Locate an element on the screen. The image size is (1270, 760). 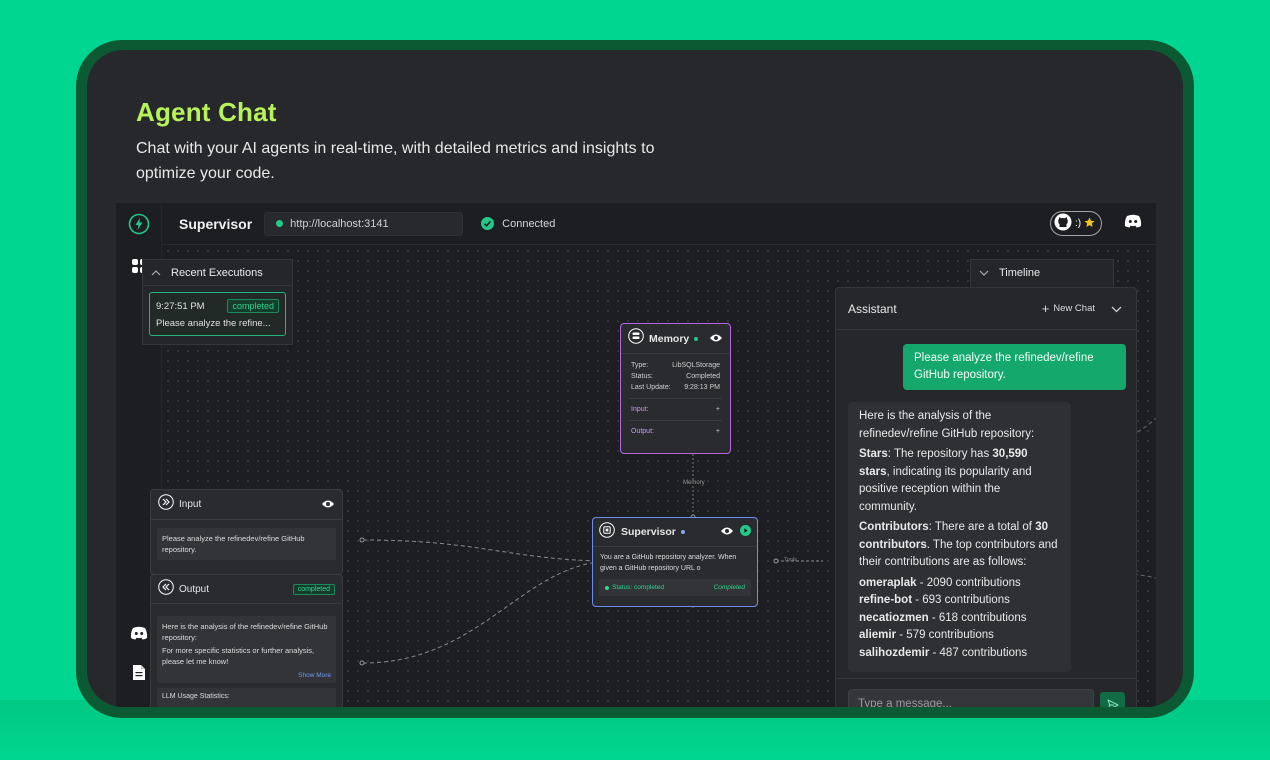
github-star-button: :) is located at coordinates (1076, 223).